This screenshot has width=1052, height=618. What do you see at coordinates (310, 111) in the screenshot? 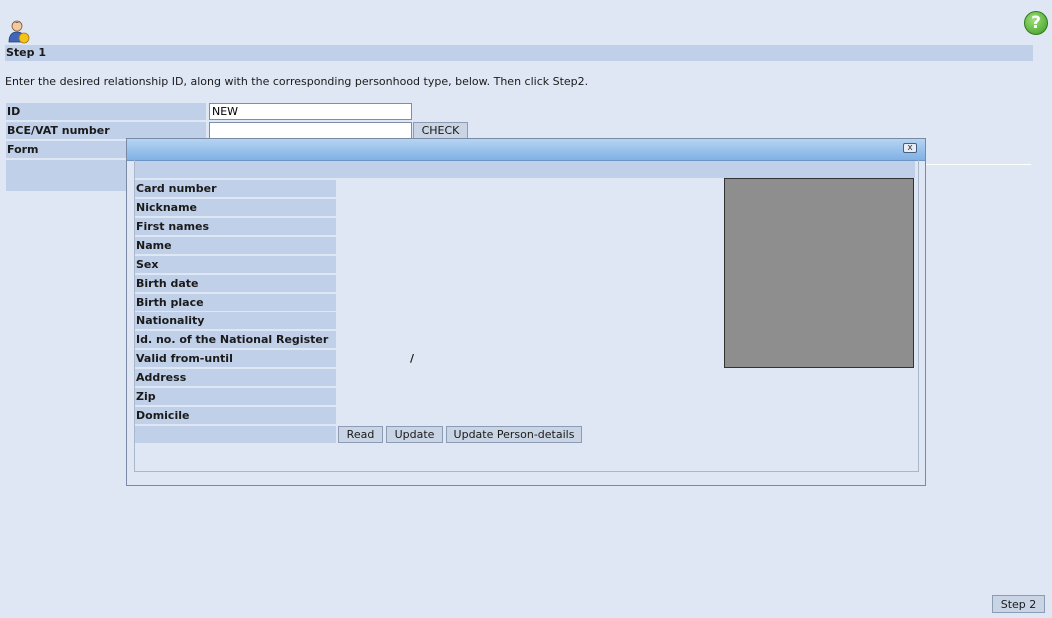
I see `id-input` at bounding box center [310, 111].